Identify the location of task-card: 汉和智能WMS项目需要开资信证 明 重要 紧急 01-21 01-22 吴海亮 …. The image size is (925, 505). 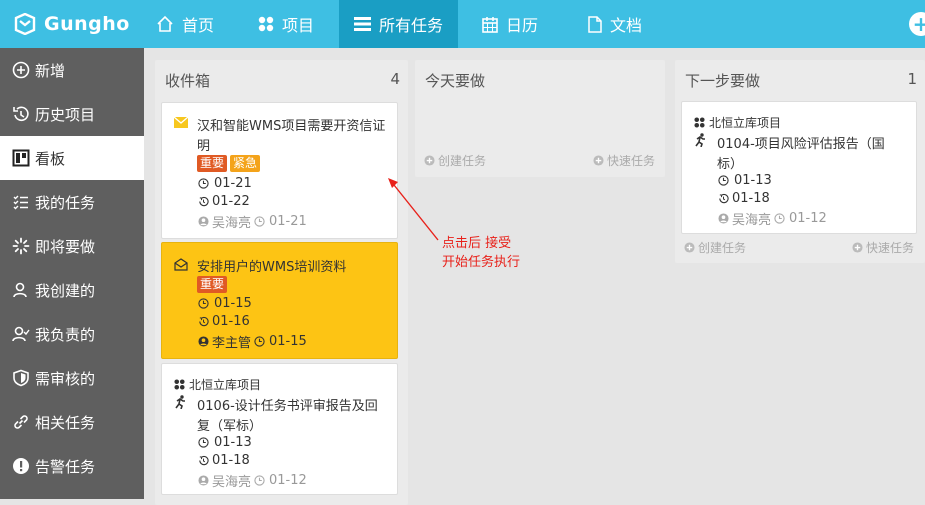
(279, 170).